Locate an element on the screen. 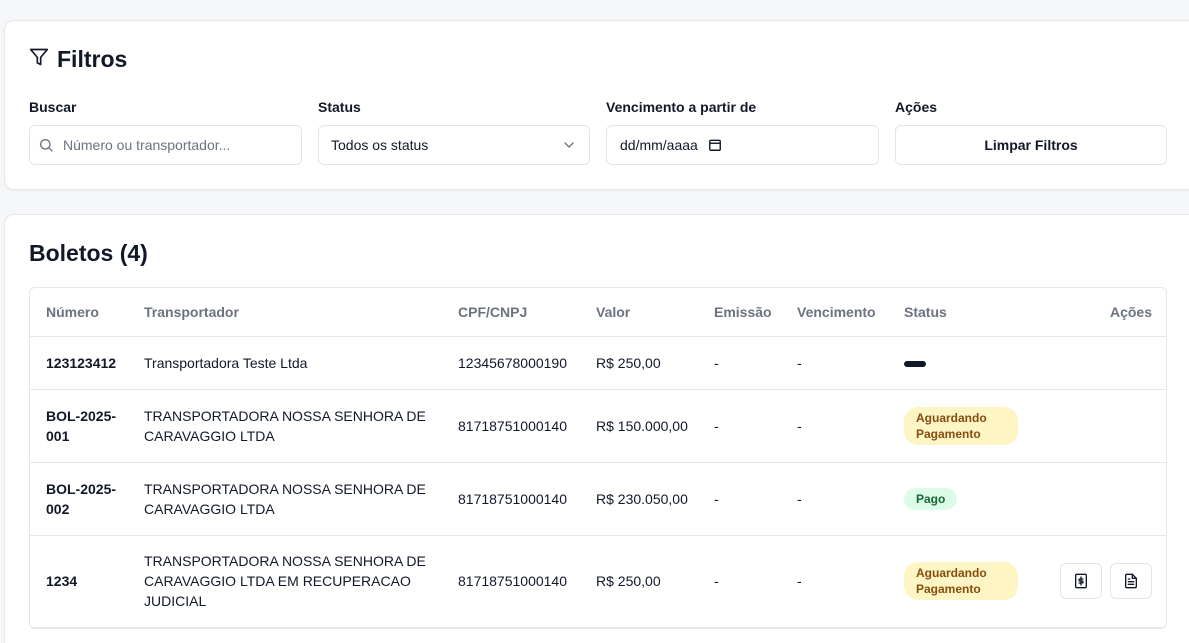 Image resolution: width=1189 pixels, height=643 pixels. due-date-input: dd/mm/aaaa is located at coordinates (742, 145).